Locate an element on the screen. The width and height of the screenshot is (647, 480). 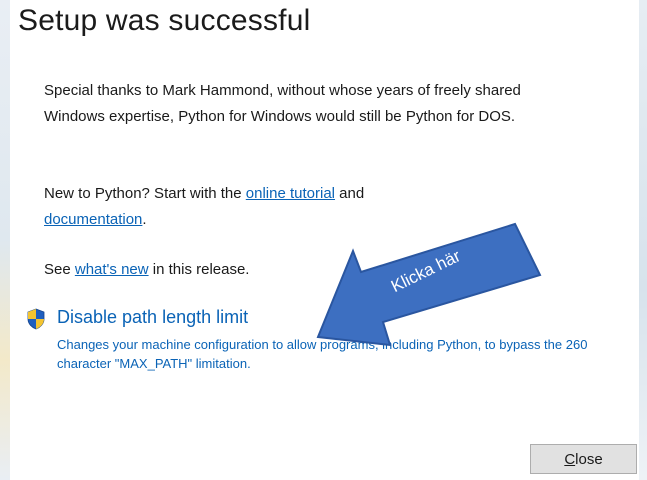
annotation-arrow is located at coordinates (429, 284).